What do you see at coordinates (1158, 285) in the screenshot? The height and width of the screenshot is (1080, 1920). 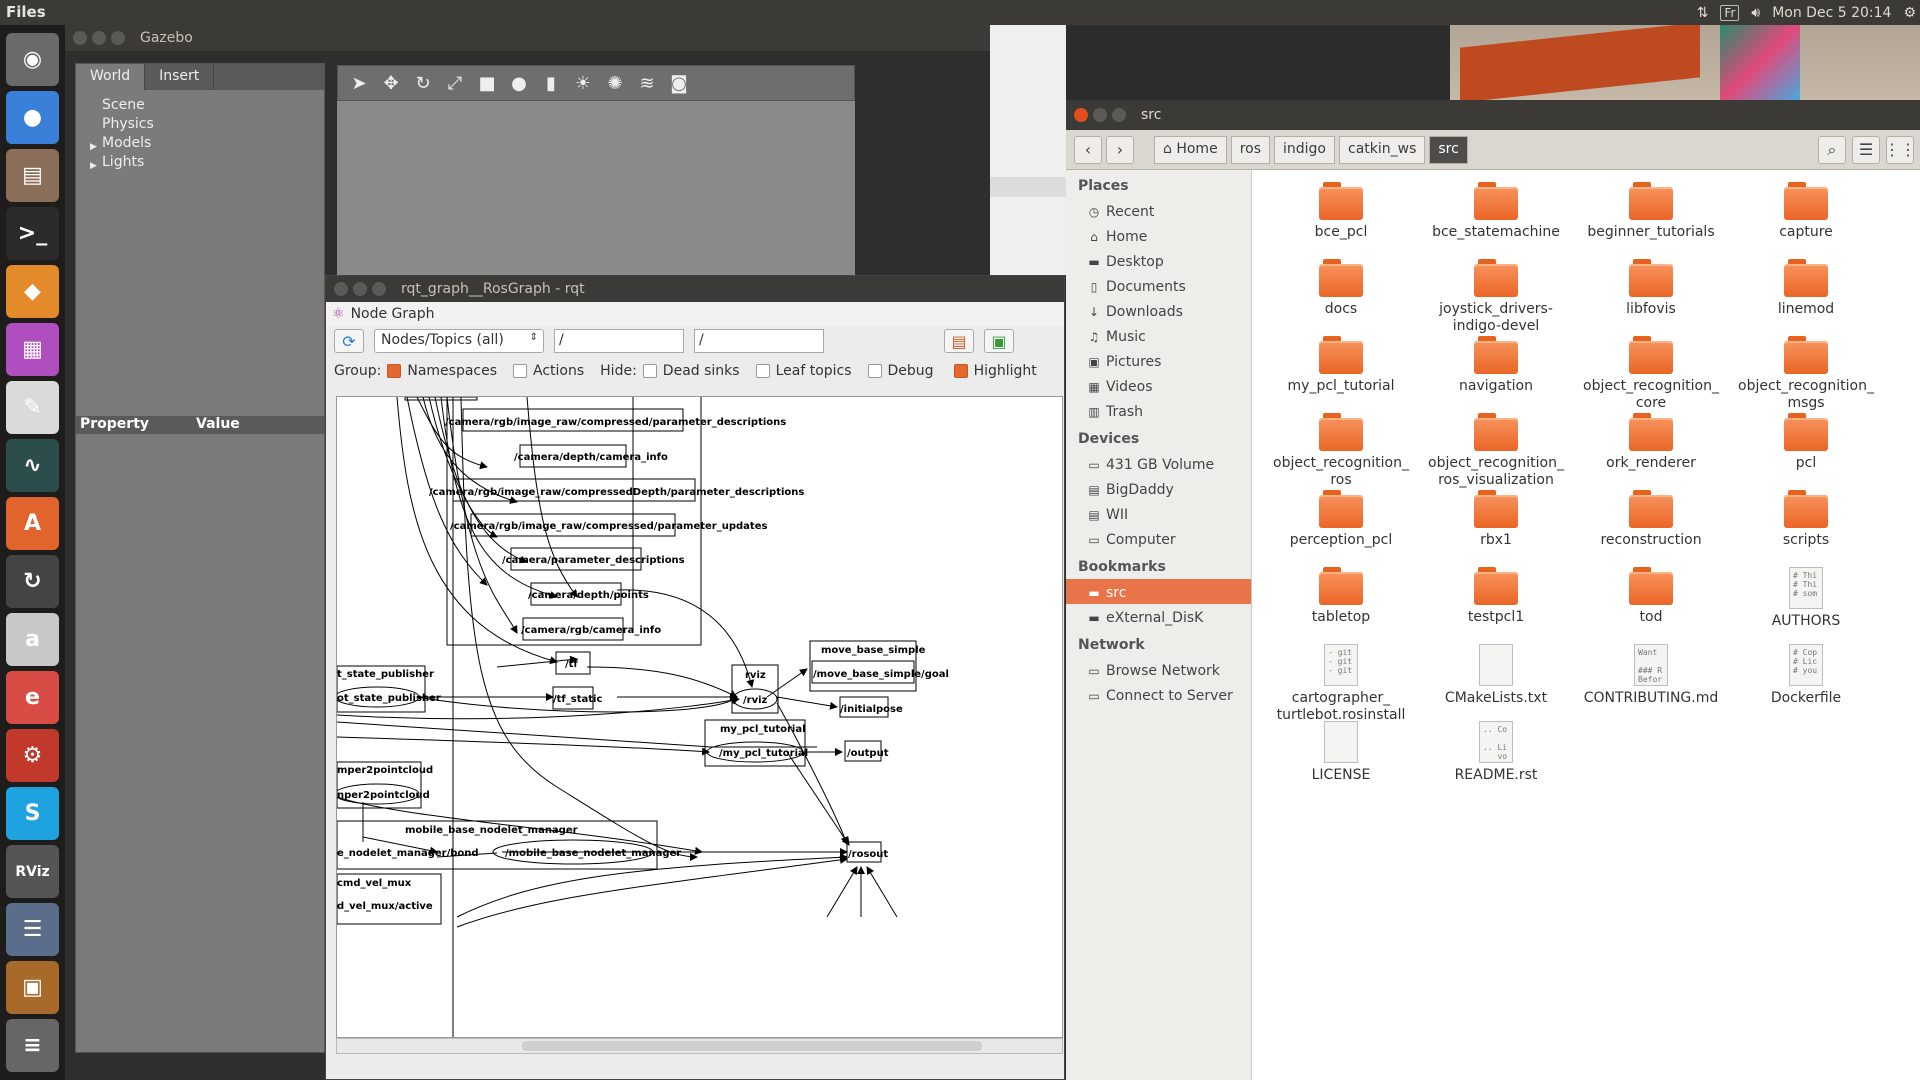 I see `sidebar-item-documents: ▯ Documents` at bounding box center [1158, 285].